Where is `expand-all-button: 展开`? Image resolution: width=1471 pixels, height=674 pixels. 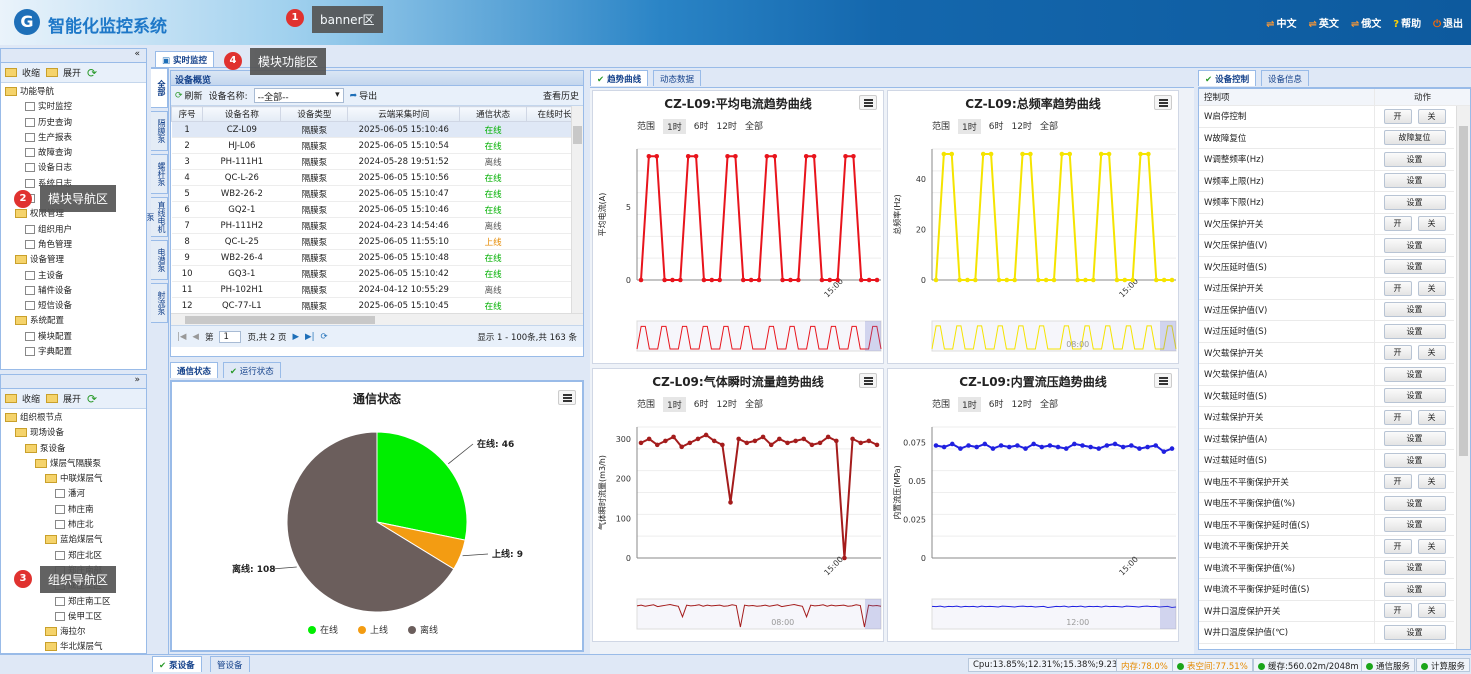 expand-all-button: 展开 is located at coordinates (63, 72).